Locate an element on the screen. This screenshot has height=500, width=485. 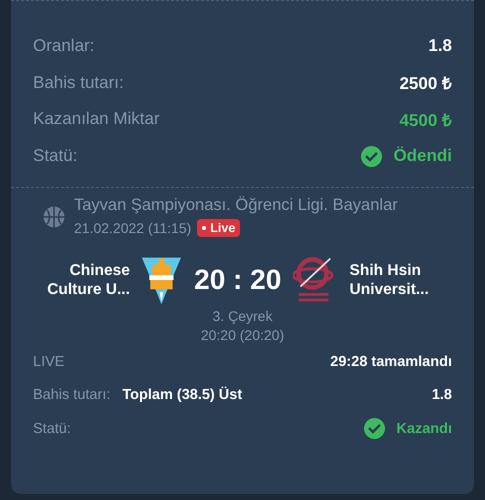
bet-pick: Toplam (38.5) Üst is located at coordinates (182, 395).